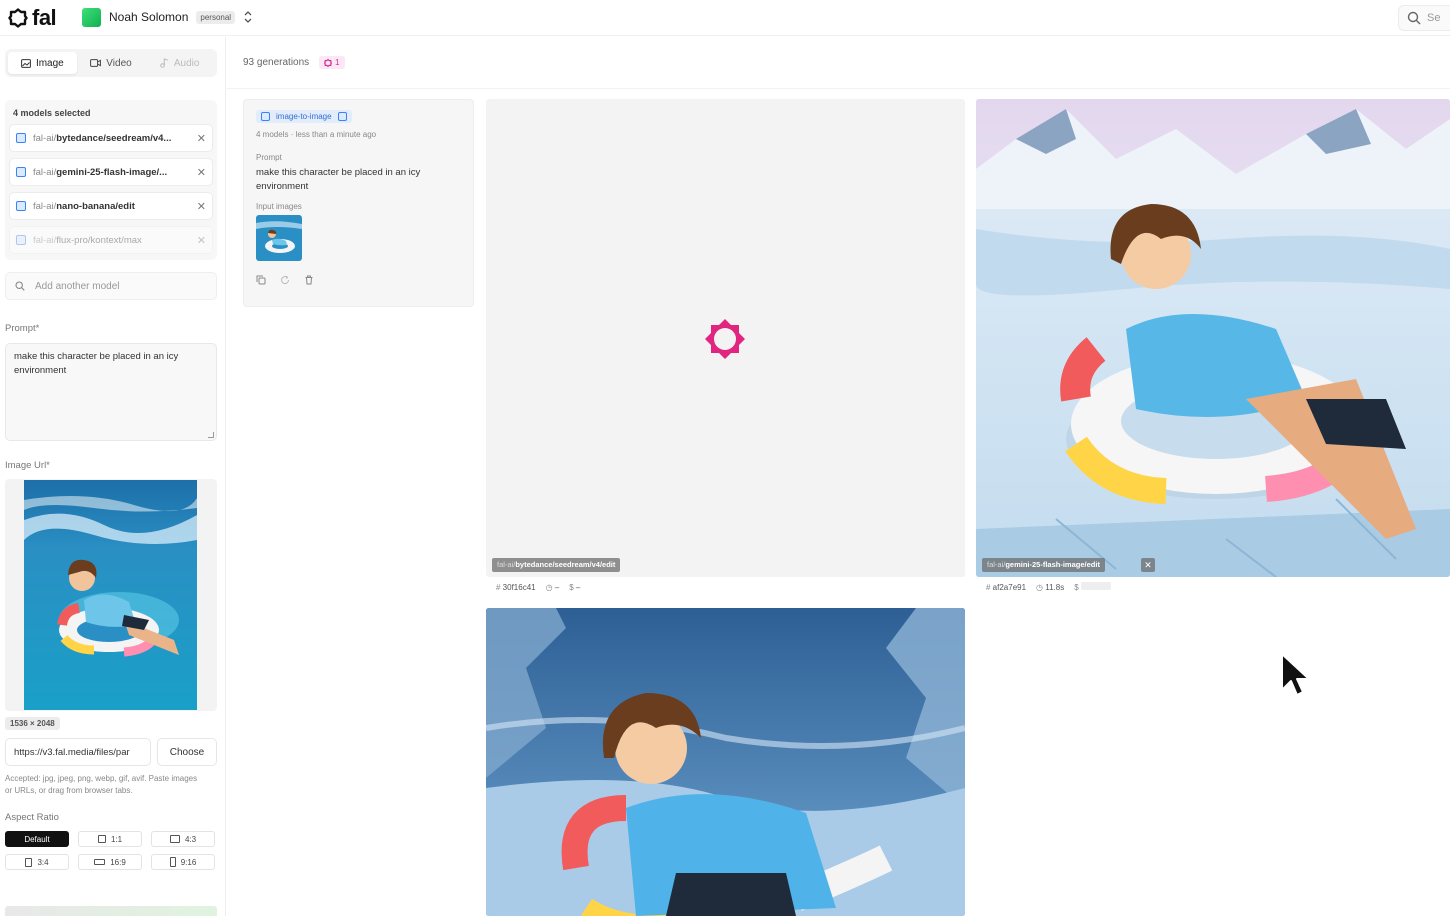 Image resolution: width=1450 pixels, height=916 pixels. I want to click on request-type-label: image-to-image, so click(304, 116).